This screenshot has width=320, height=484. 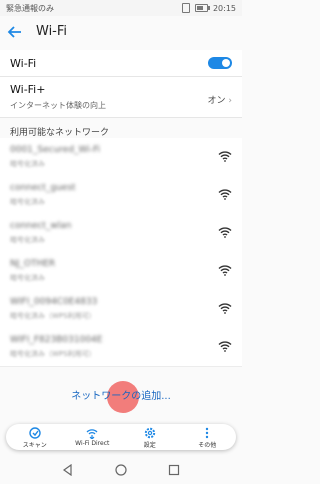 What do you see at coordinates (185, 8) in the screenshot?
I see `sim-icon` at bounding box center [185, 8].